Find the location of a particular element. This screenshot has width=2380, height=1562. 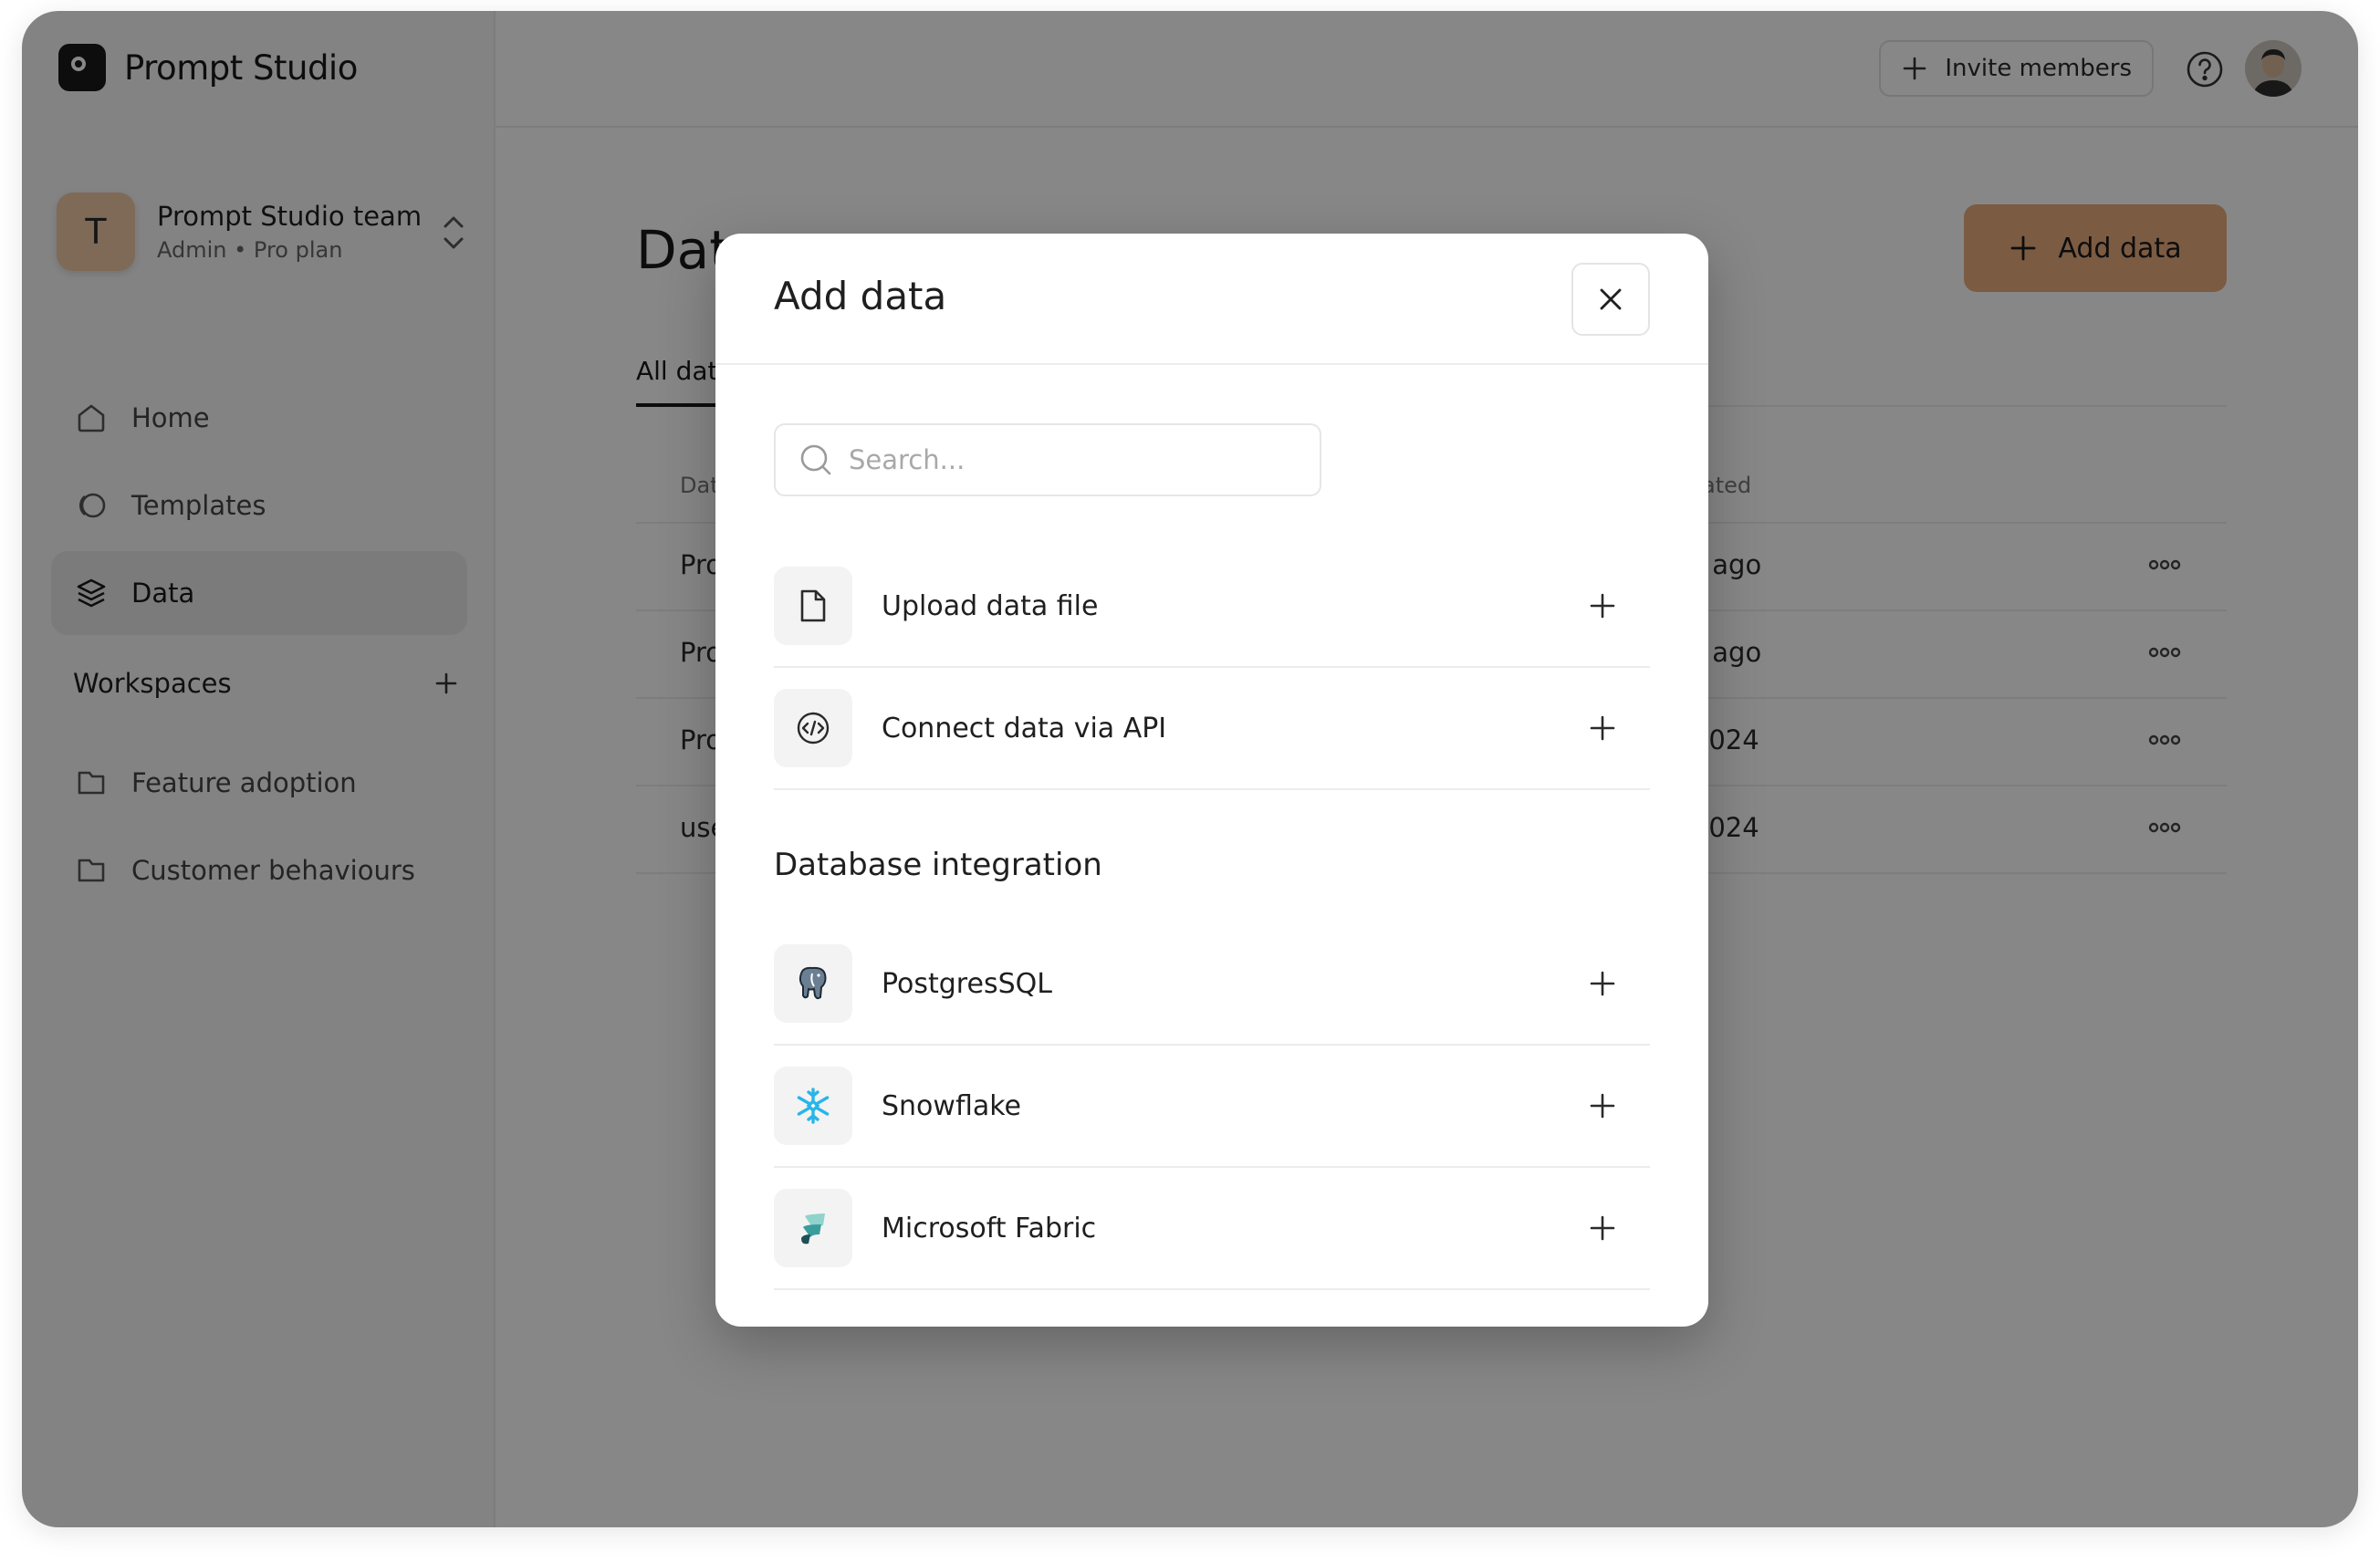

option-connect-data-via-api: Connect data via API is located at coordinates (1212, 729).